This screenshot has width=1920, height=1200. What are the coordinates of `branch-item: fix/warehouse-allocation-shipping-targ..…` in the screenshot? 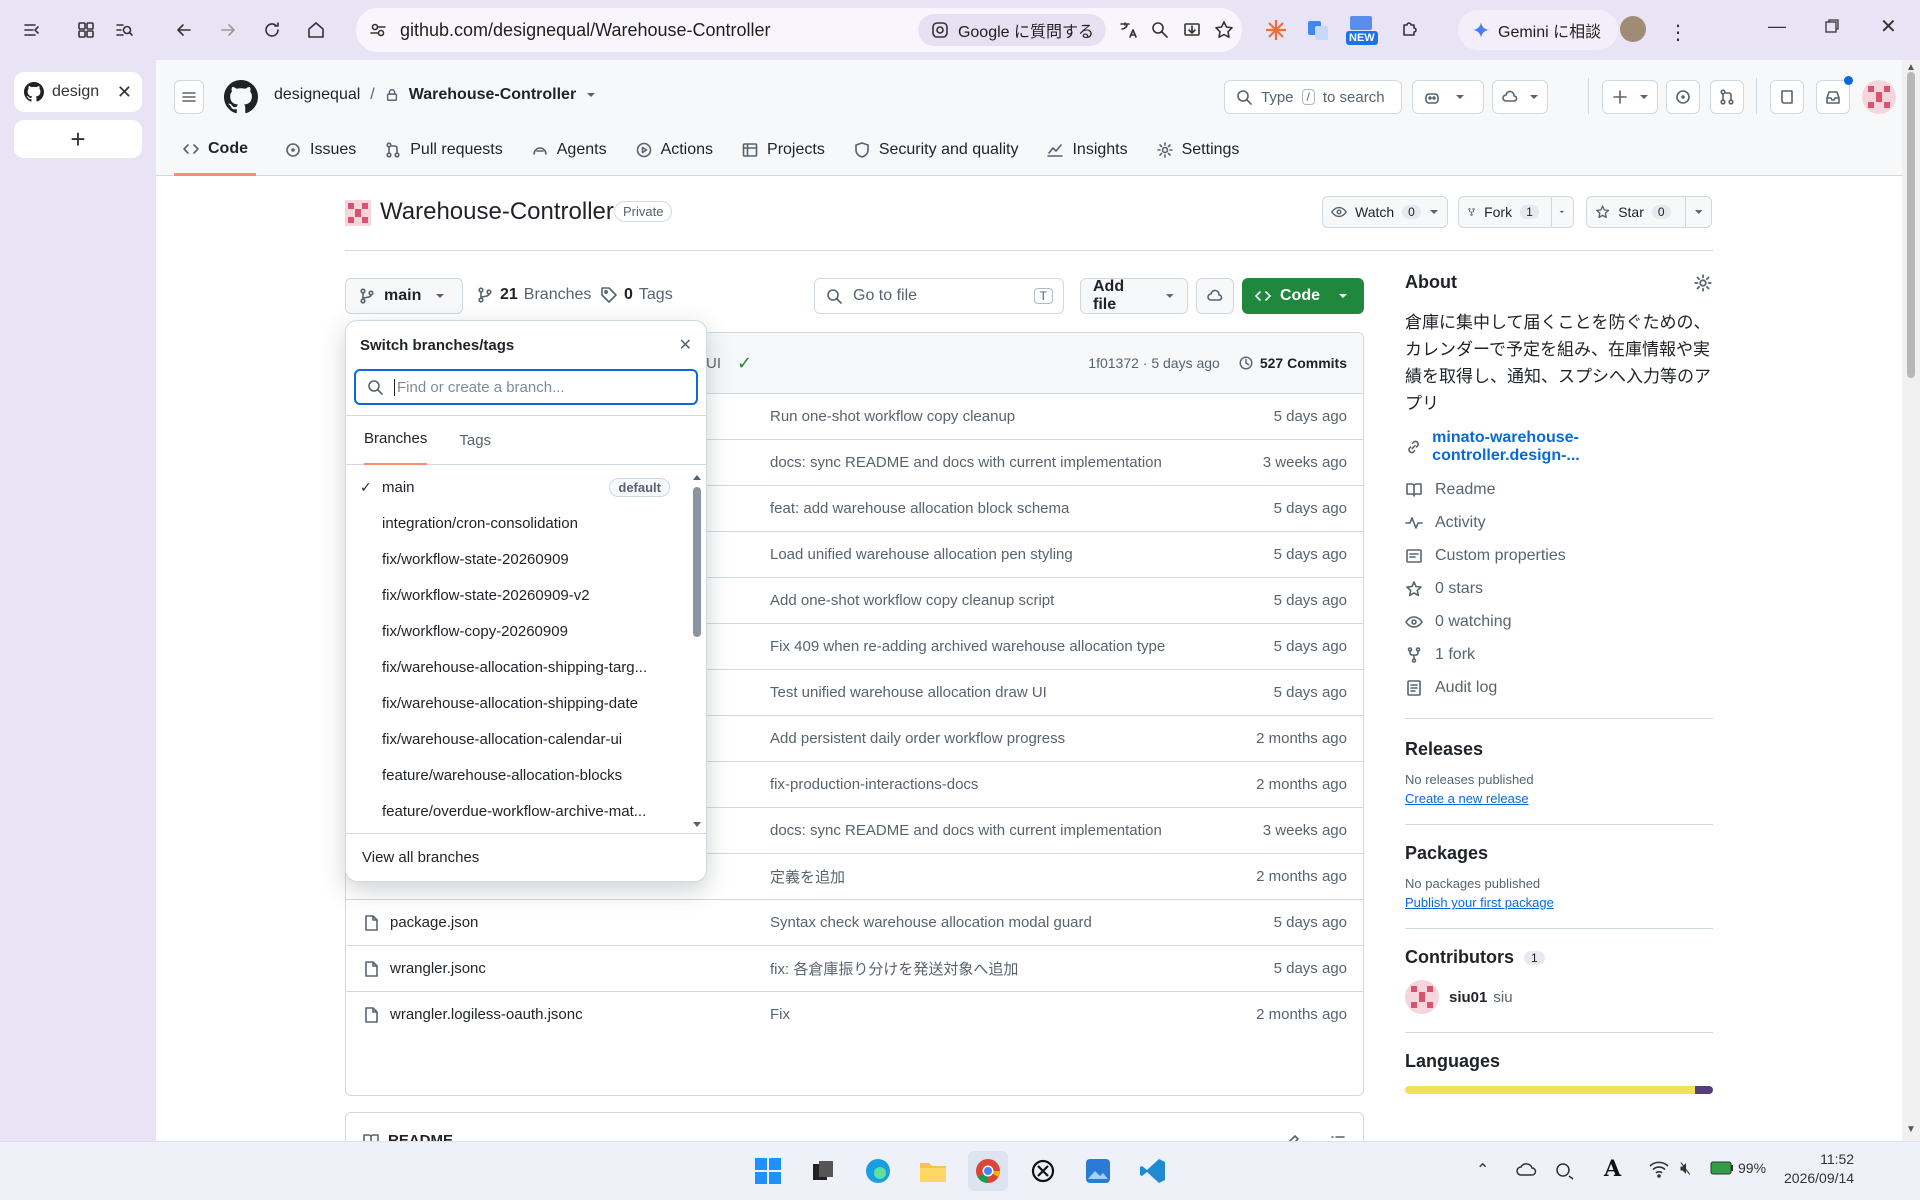 It's located at (526, 667).